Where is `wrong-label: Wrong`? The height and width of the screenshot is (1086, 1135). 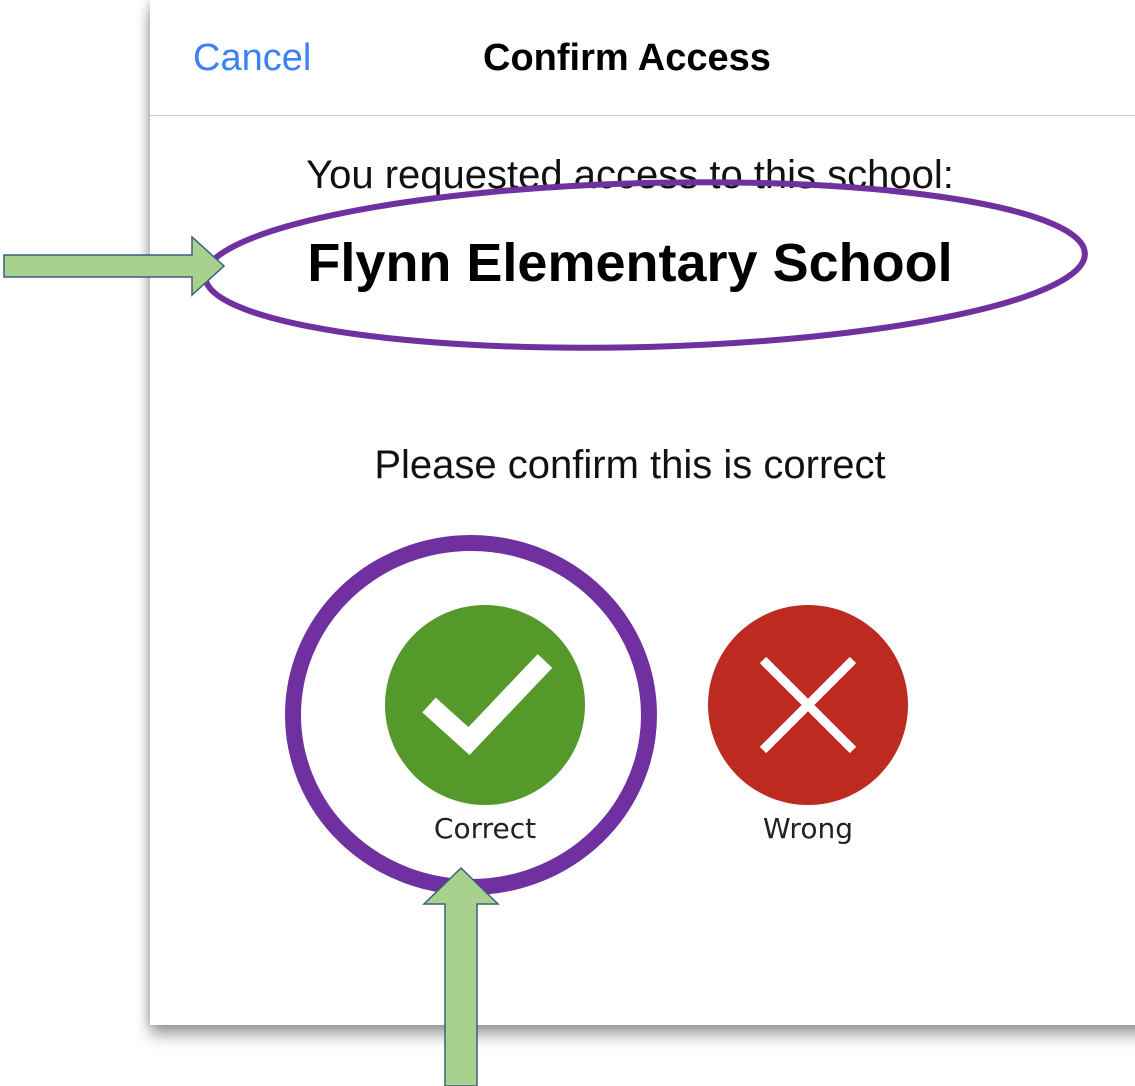
wrong-label: Wrong is located at coordinates (808, 828).